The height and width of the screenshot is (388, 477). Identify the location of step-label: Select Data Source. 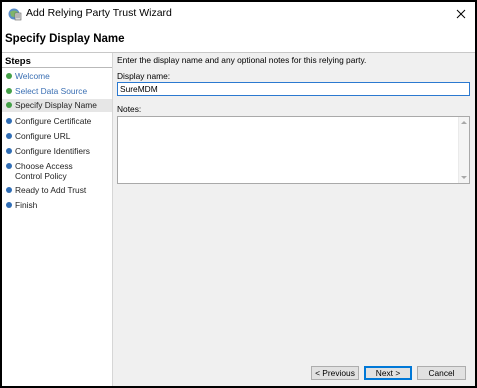
(51, 91).